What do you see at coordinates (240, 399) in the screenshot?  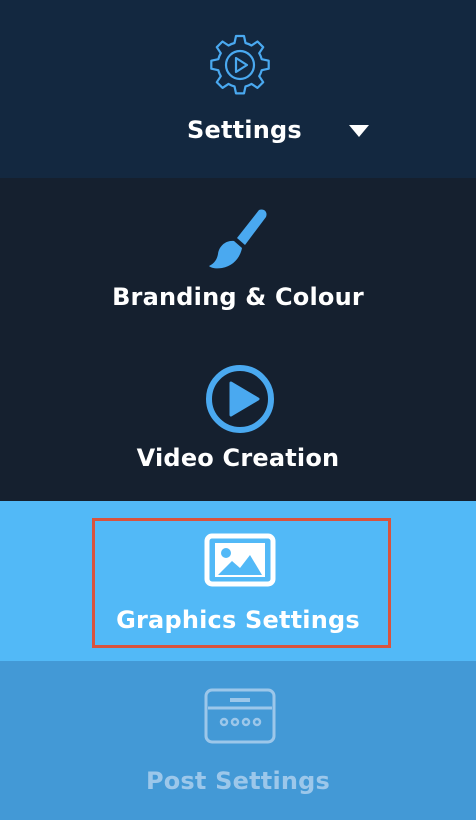 I see `play-circle-icon` at bounding box center [240, 399].